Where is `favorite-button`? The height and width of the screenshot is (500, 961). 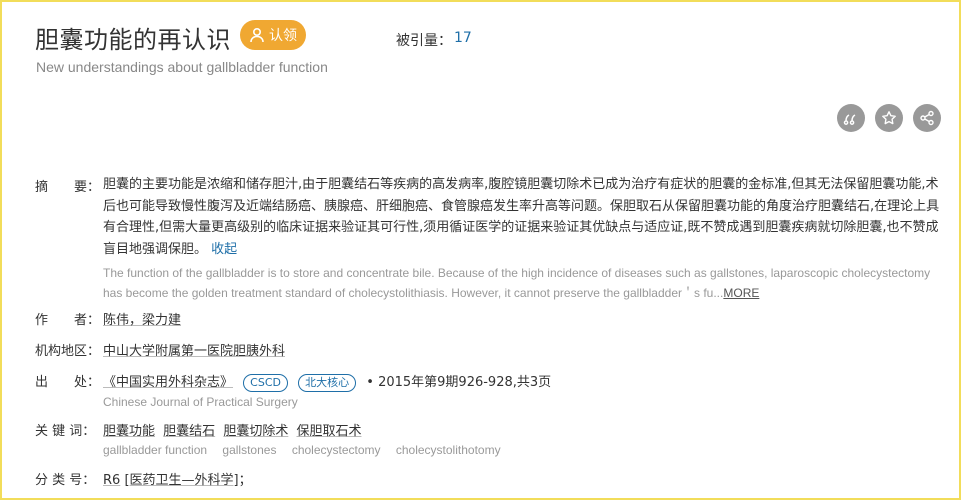
favorite-button is located at coordinates (889, 118).